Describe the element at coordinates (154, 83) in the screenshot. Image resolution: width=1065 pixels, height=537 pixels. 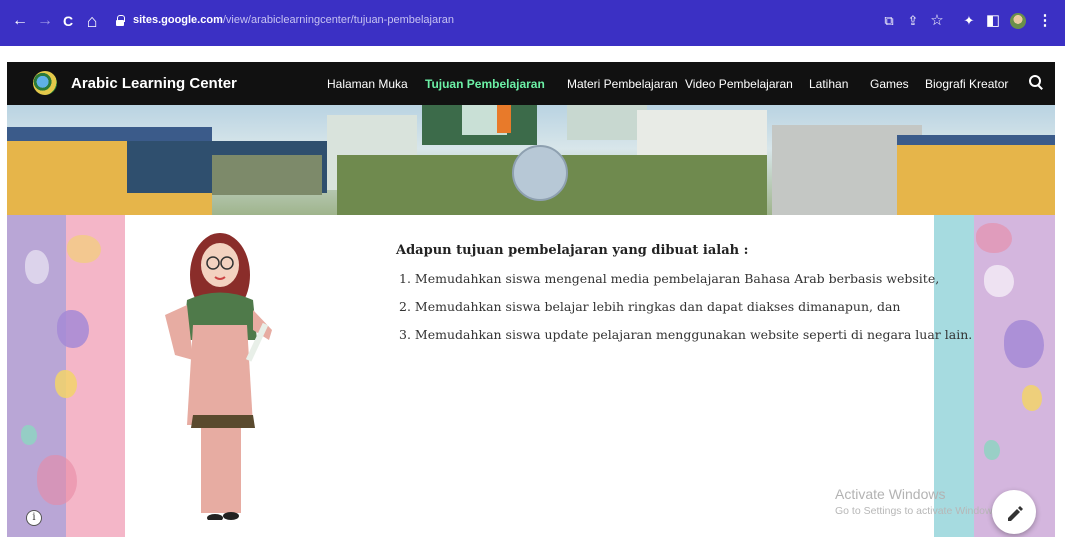
I see `site-title: Arabic Learning Center` at that location.